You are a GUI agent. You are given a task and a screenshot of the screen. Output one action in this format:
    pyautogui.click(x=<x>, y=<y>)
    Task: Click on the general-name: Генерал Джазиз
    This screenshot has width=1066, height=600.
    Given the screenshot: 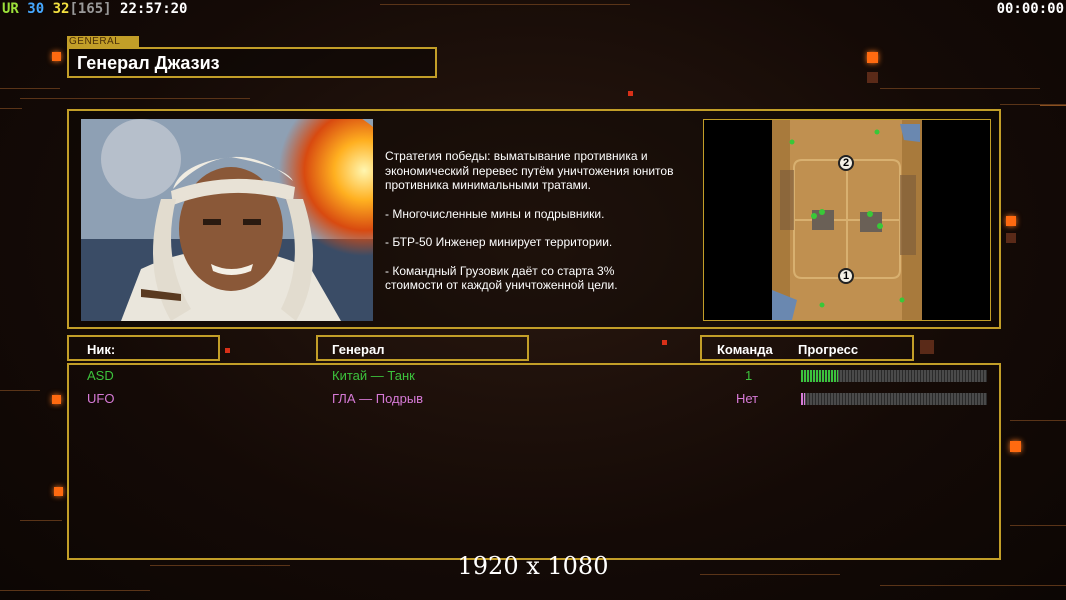 What is the action you would take?
    pyautogui.click(x=148, y=63)
    